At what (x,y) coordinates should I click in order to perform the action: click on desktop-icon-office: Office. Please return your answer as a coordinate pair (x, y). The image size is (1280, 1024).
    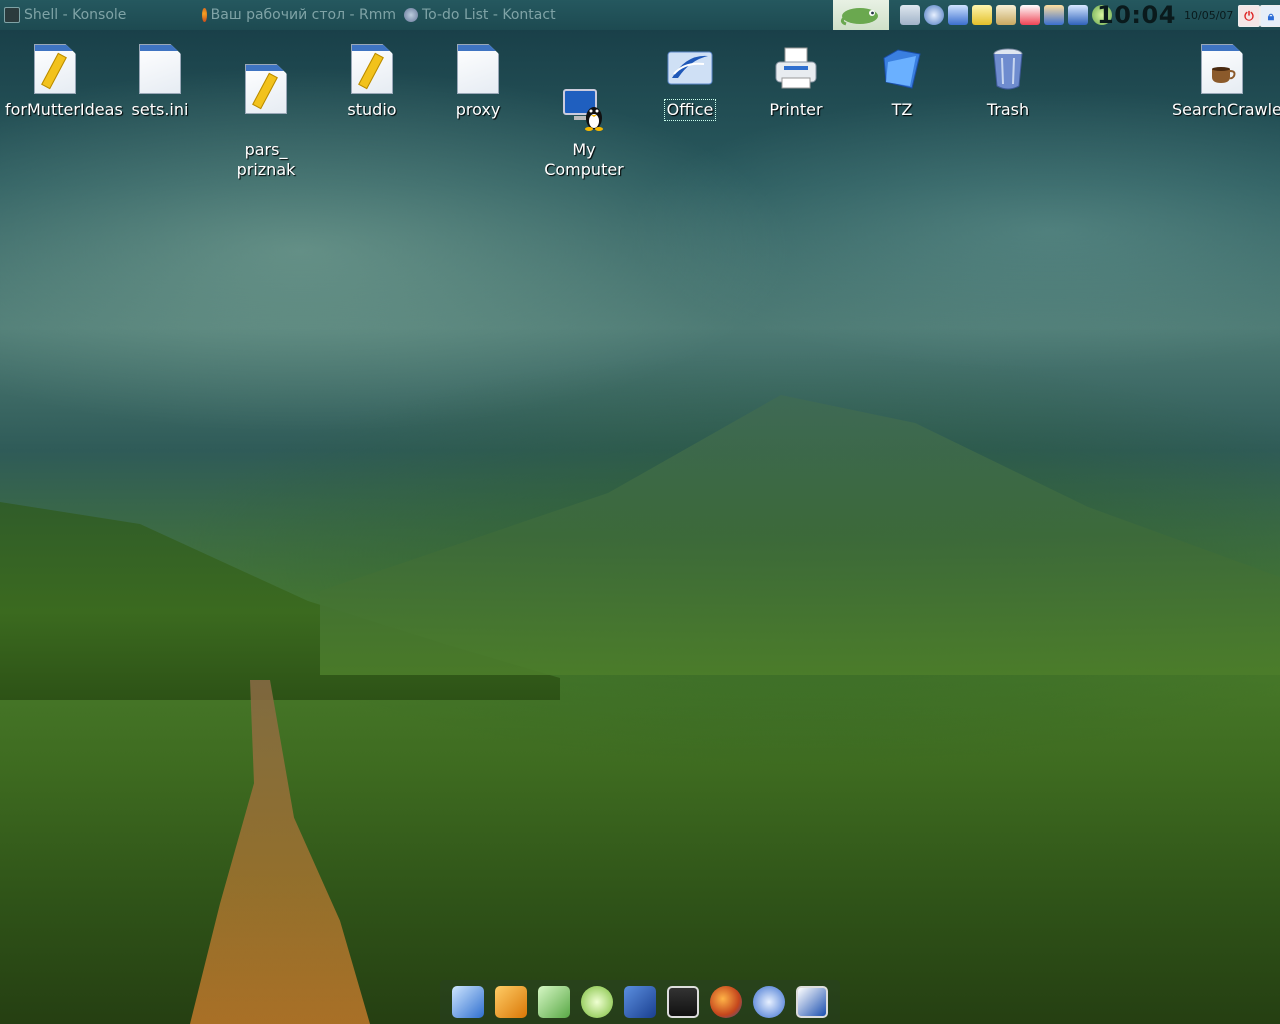
    Looking at the image, I should click on (690, 82).